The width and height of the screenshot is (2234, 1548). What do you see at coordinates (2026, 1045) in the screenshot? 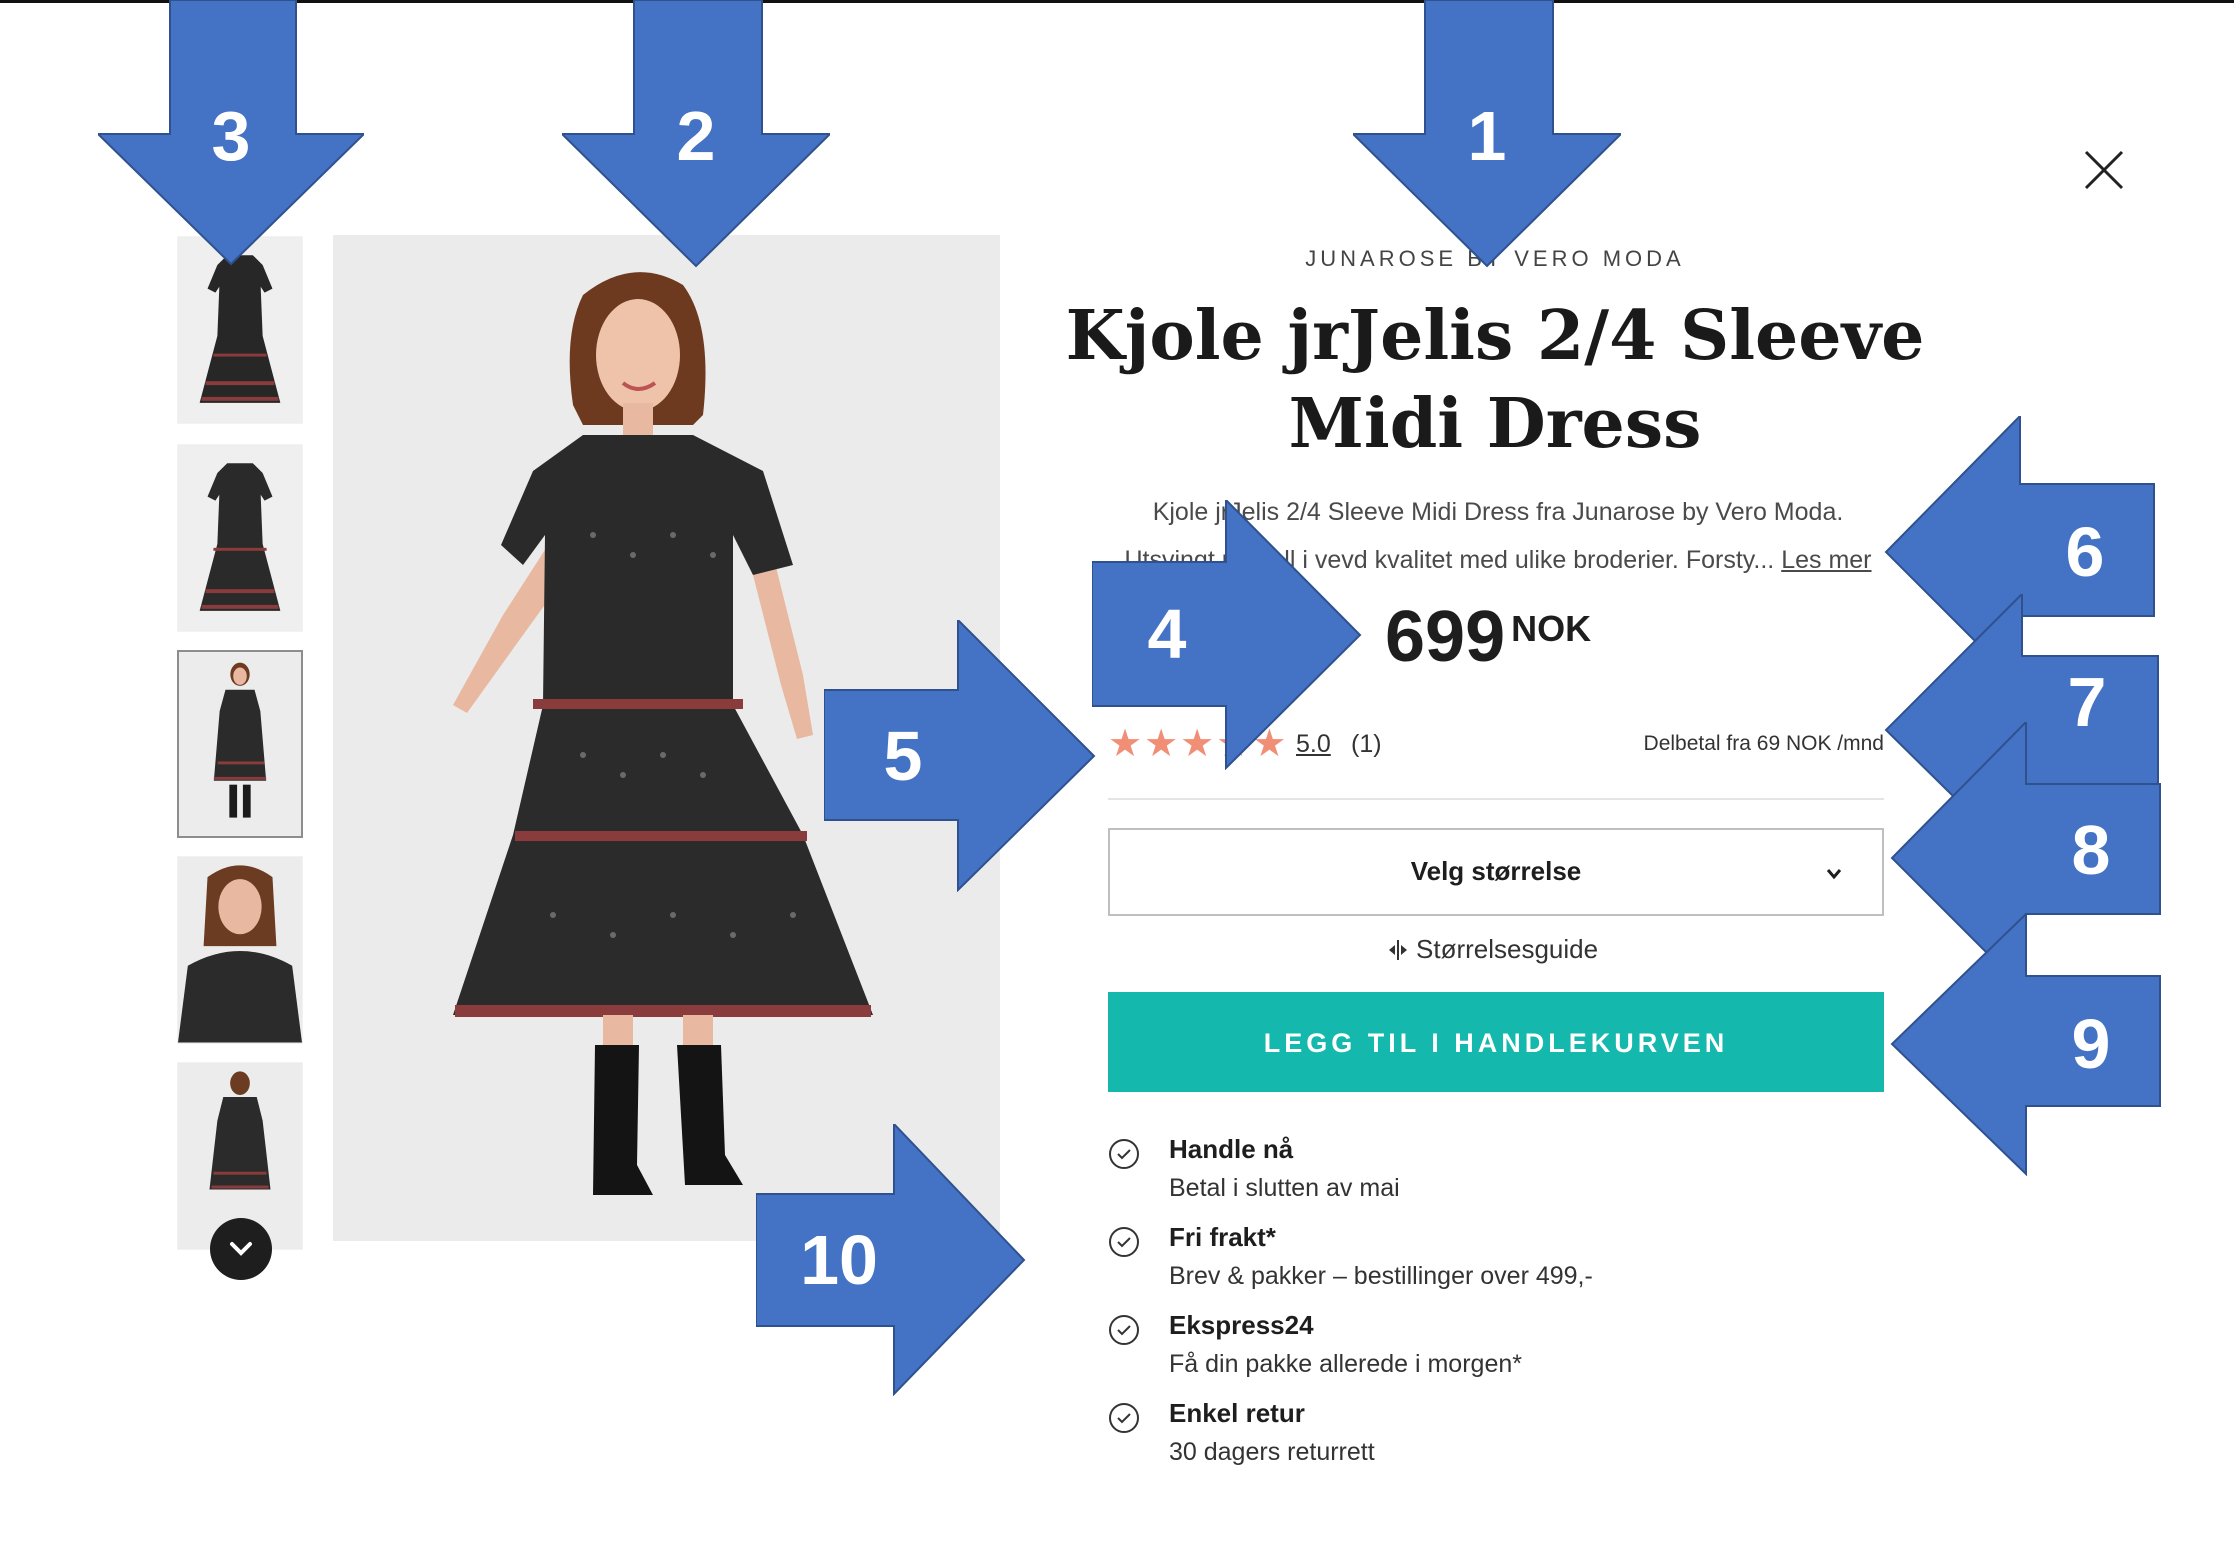
I see `annotation-arrow-9: 9` at bounding box center [2026, 1045].